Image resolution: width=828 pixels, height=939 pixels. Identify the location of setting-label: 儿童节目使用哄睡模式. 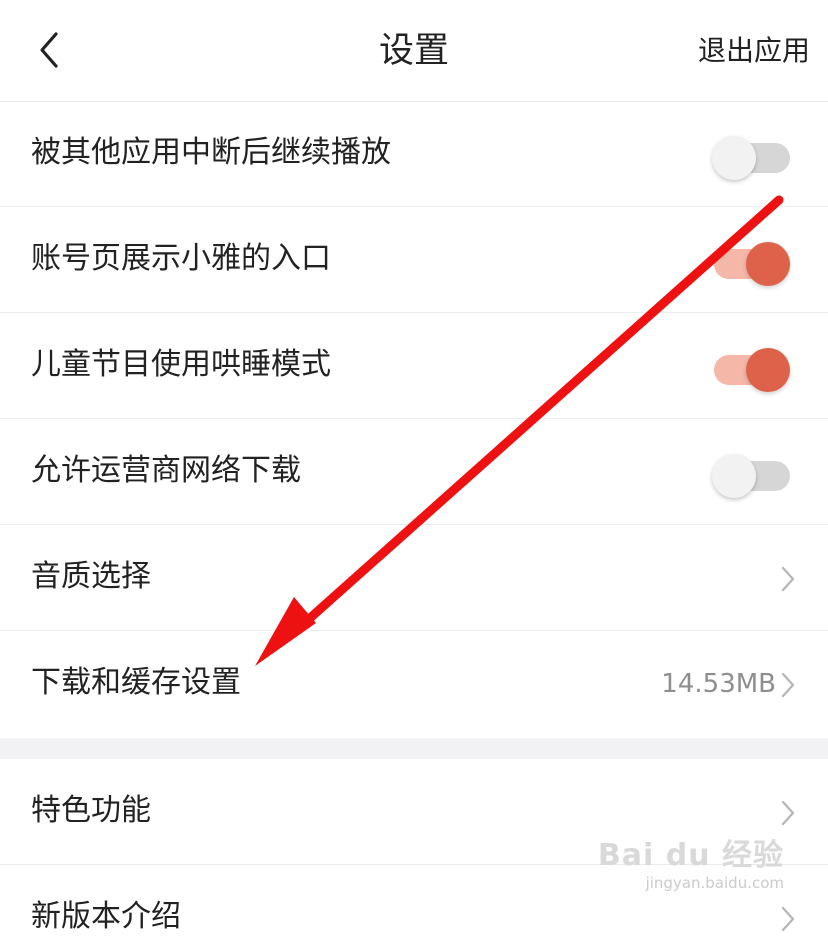
(181, 364).